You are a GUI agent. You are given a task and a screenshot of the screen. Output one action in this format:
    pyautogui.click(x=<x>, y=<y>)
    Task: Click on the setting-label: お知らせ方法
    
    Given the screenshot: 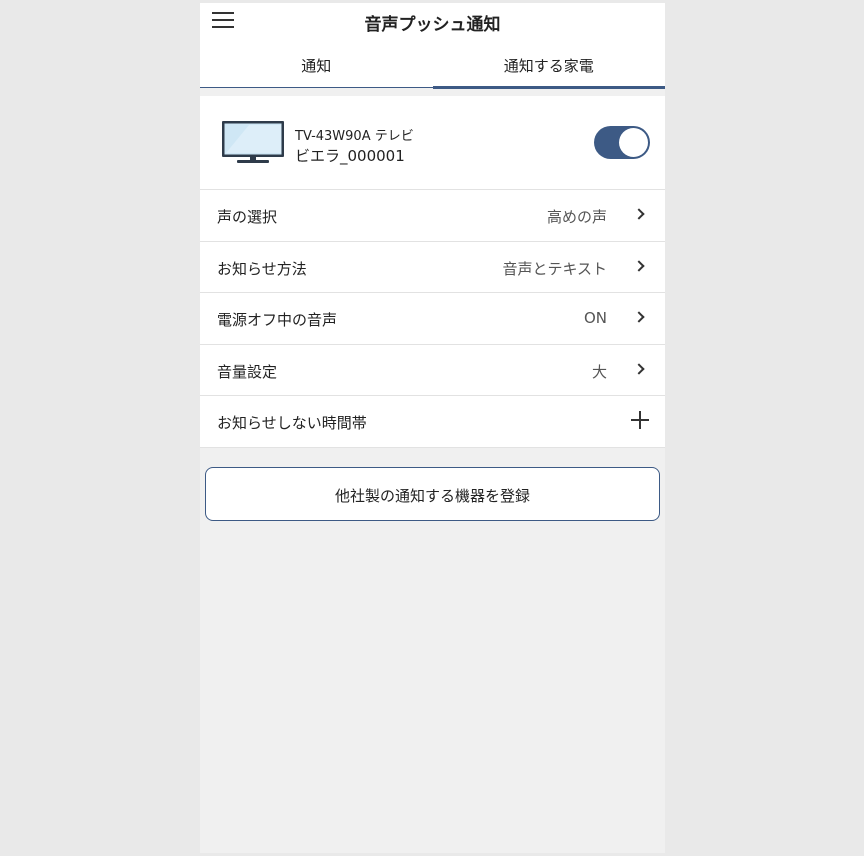 What is the action you would take?
    pyautogui.click(x=262, y=268)
    